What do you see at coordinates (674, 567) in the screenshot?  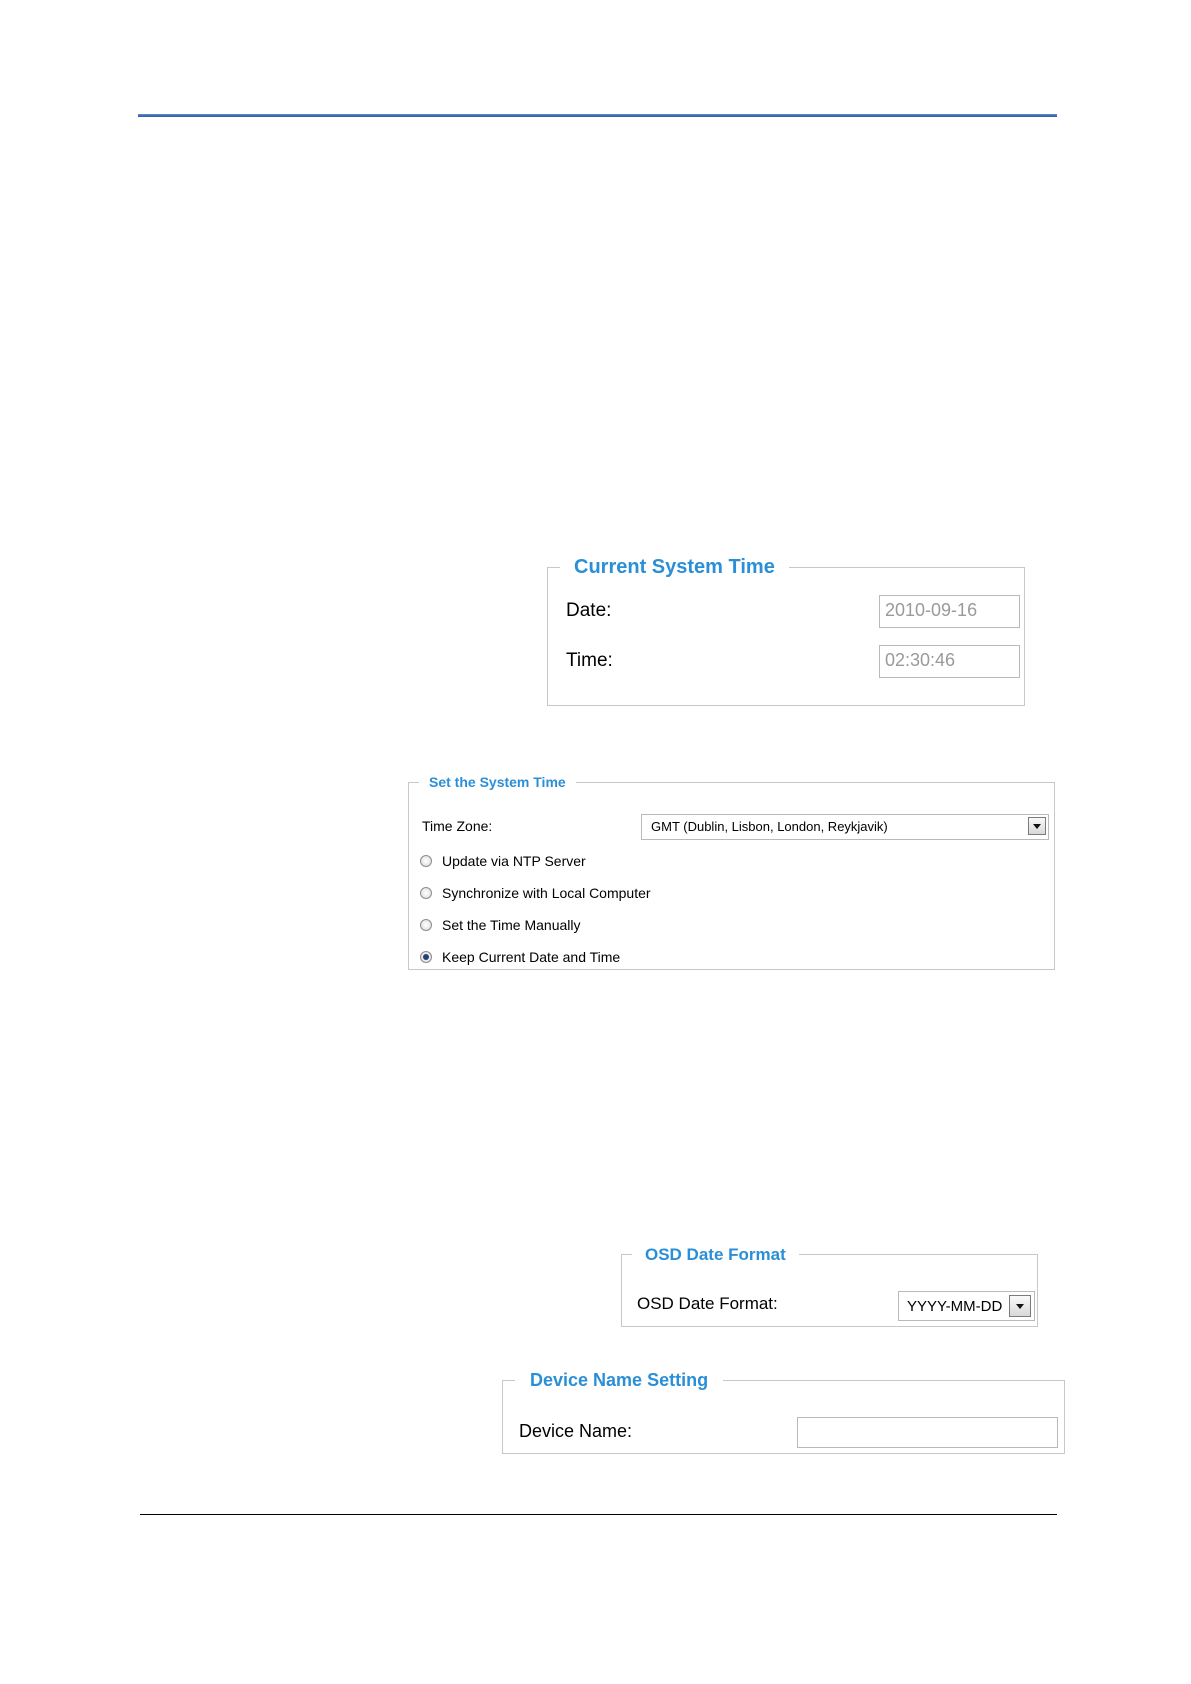 I see `current-system-time-title: Current System Time` at bounding box center [674, 567].